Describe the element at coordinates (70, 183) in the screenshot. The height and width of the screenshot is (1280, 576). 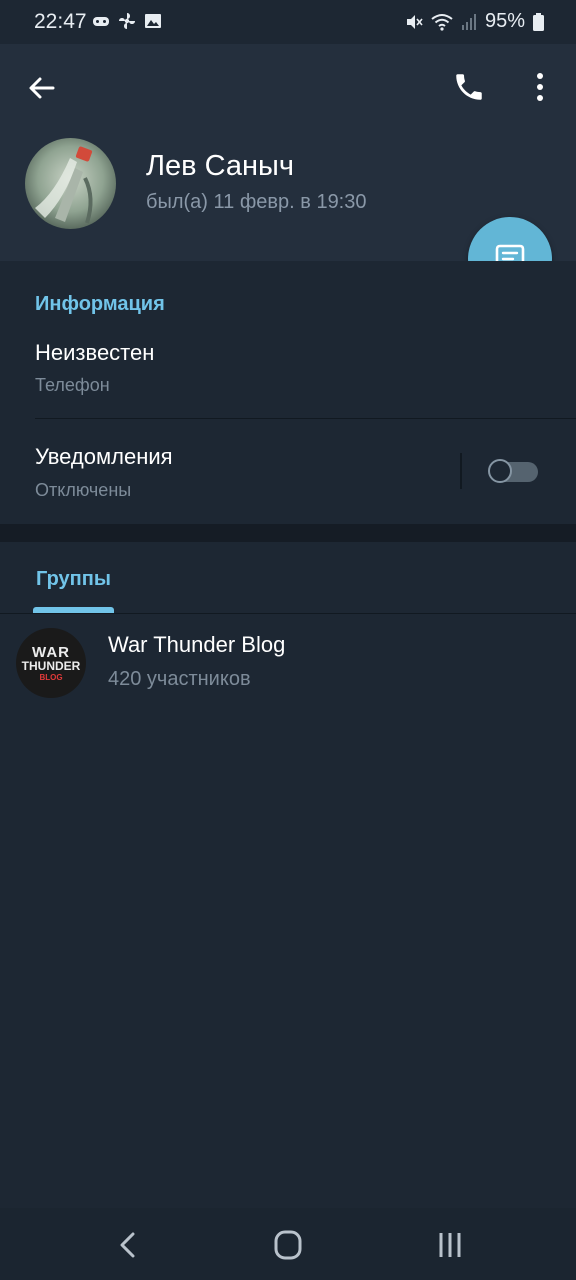
I see `contact-avatar` at that location.